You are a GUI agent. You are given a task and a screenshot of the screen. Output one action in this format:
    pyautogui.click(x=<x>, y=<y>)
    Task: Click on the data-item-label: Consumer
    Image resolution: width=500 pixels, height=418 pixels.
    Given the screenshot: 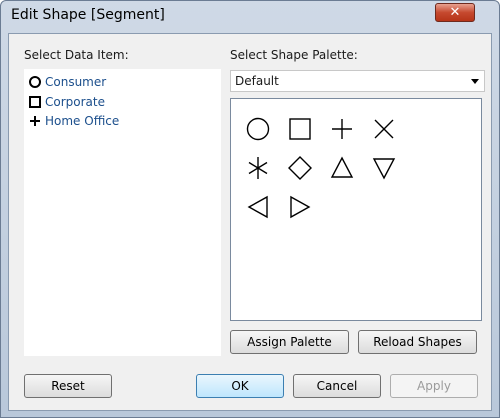 What is the action you would take?
    pyautogui.click(x=76, y=81)
    